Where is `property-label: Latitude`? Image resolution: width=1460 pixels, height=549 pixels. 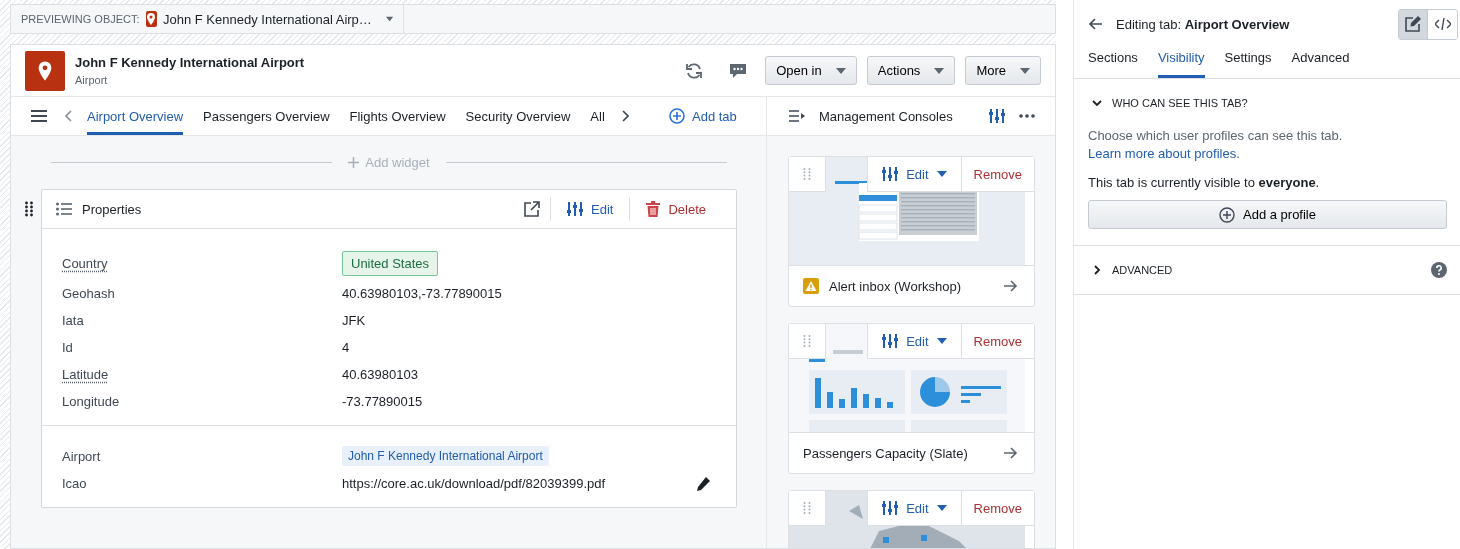 property-label: Latitude is located at coordinates (86, 374).